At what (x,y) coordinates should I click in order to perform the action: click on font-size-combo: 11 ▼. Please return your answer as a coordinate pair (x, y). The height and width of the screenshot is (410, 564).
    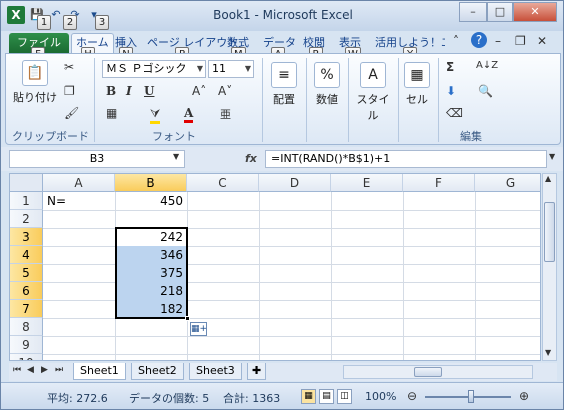
    Looking at the image, I should click on (231, 69).